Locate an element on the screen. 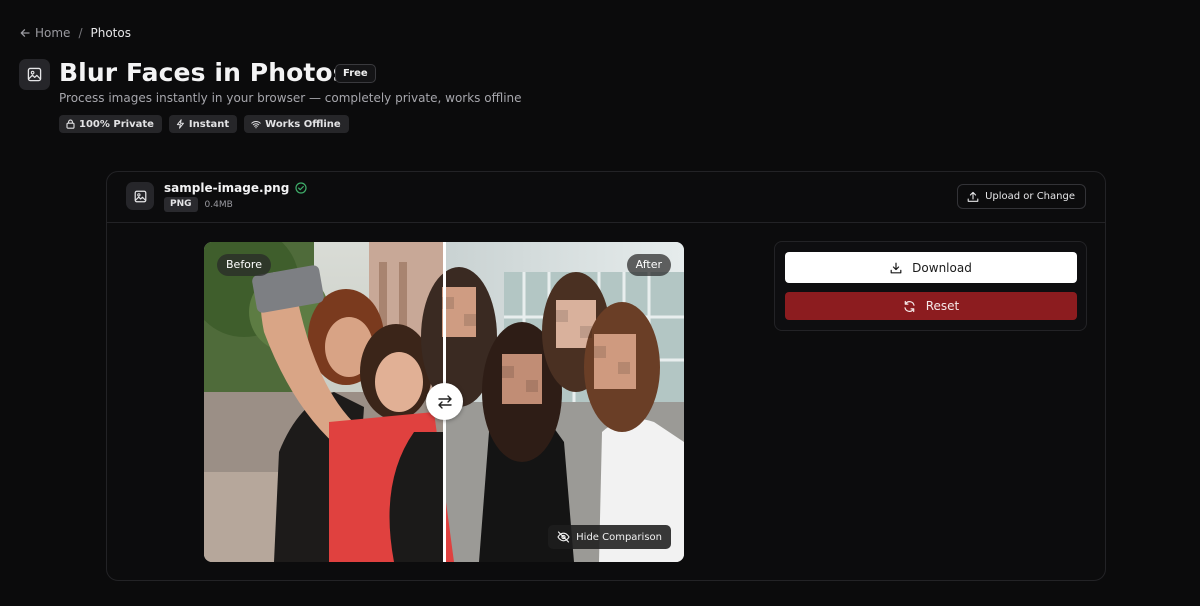  file-name-row: sample-image.png is located at coordinates (235, 188).